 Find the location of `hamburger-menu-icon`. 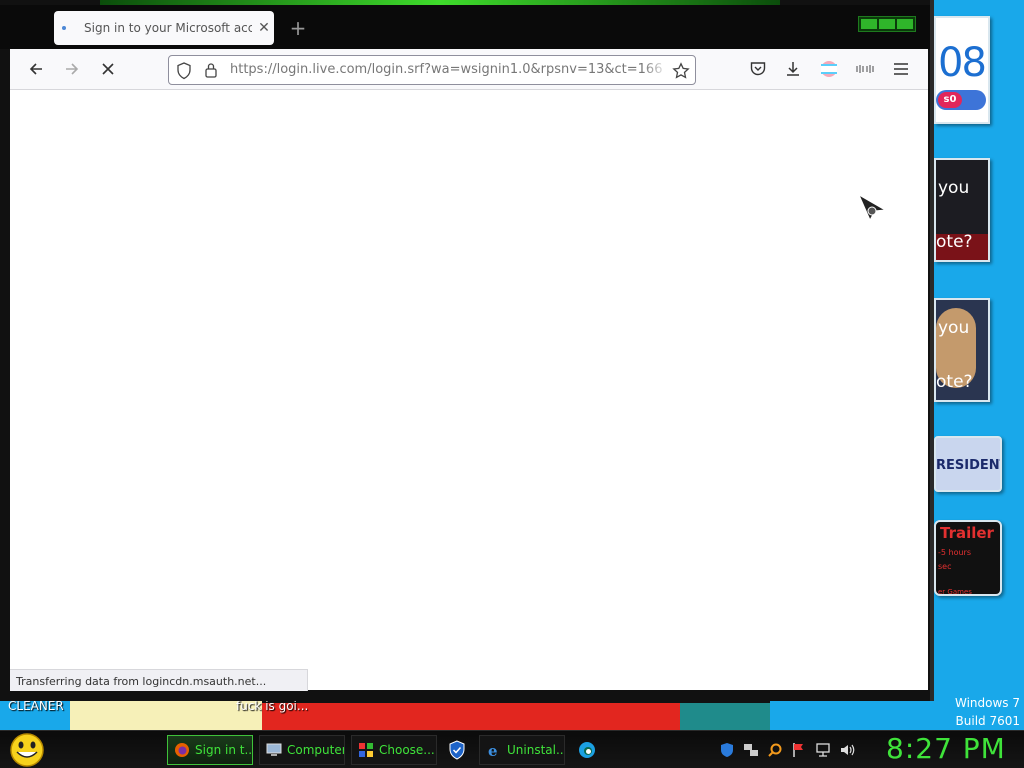

hamburger-menu-icon is located at coordinates (901, 69).